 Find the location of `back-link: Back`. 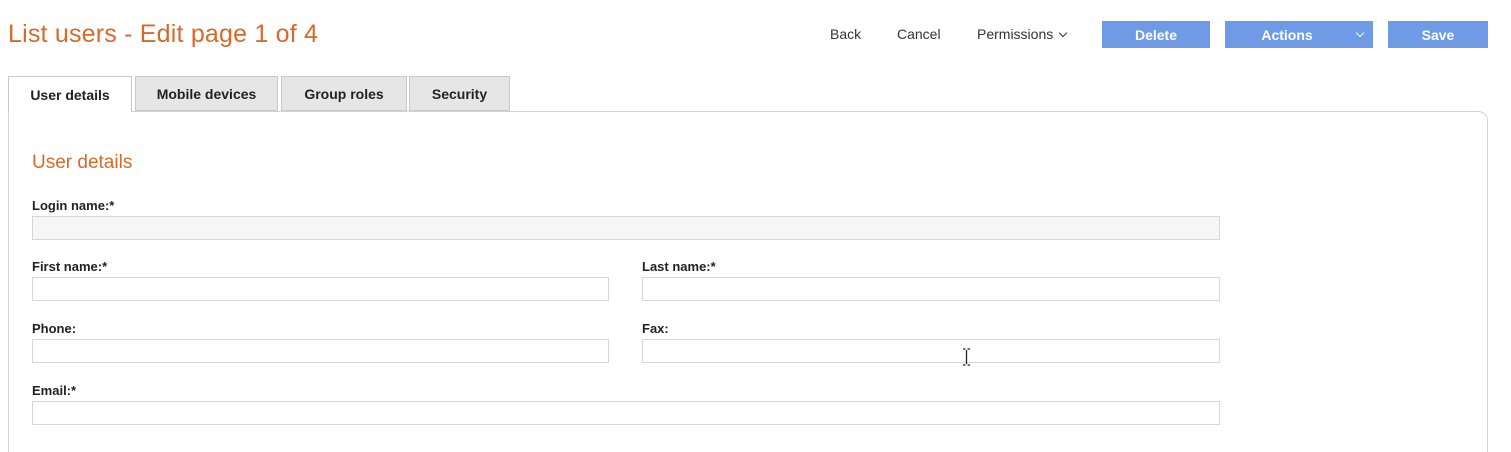

back-link: Back is located at coordinates (845, 34).